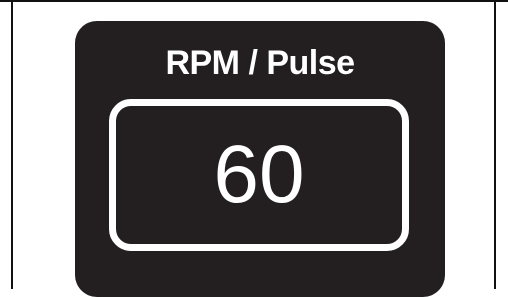  What do you see at coordinates (12, 144) in the screenshot?
I see `frame-left-line` at bounding box center [12, 144].